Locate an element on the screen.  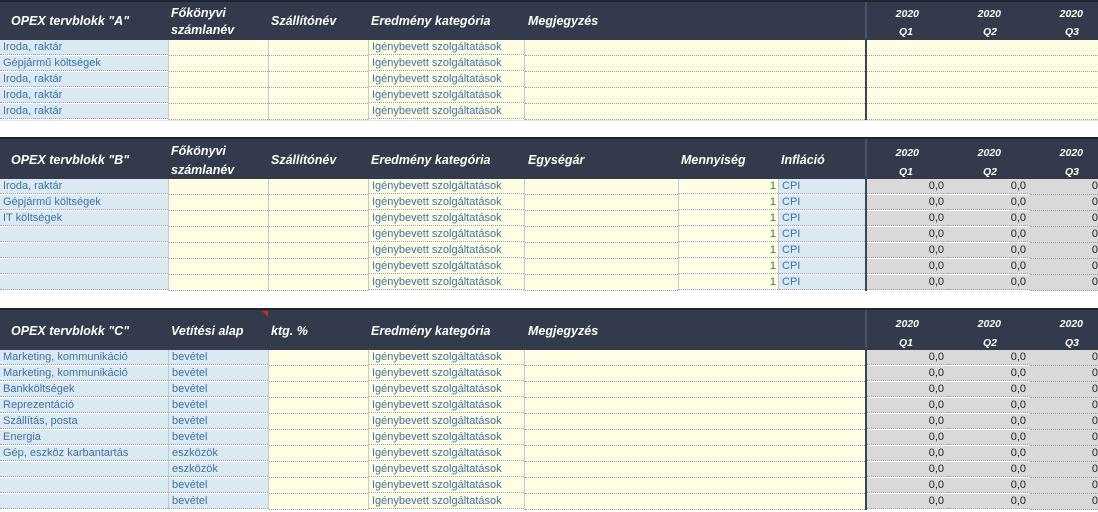
comment-indicator-icon is located at coordinates (265, 314).